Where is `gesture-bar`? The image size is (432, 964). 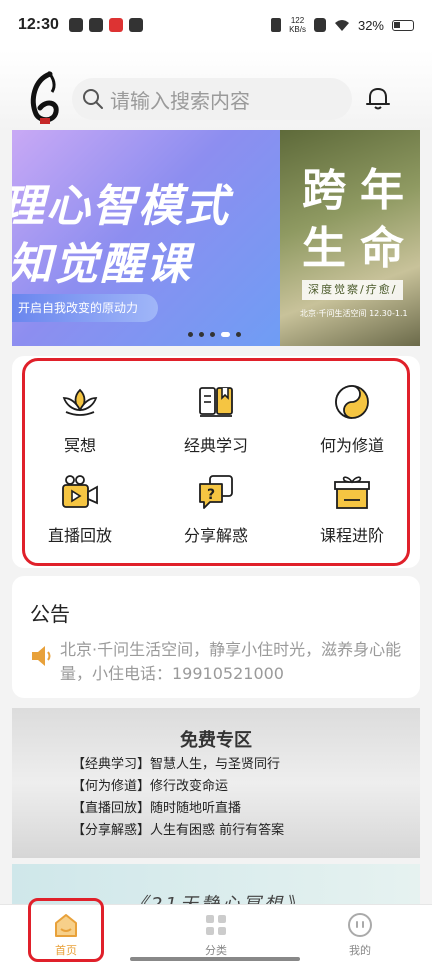
gesture-bar is located at coordinates (215, 959).